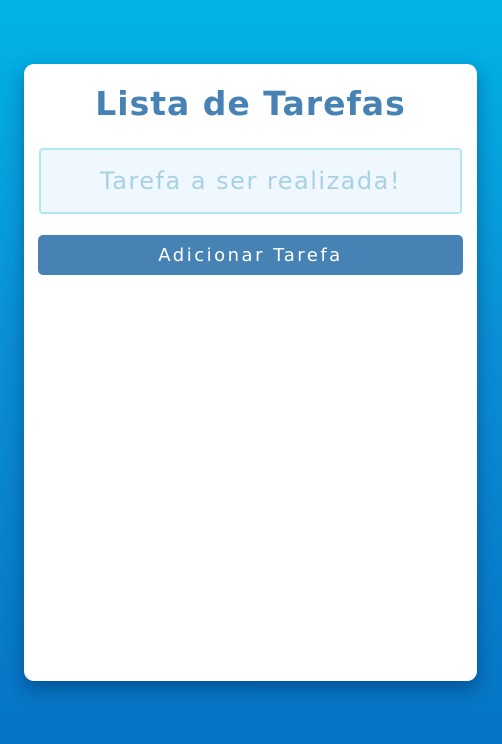  What do you see at coordinates (250, 181) in the screenshot?
I see `task-input` at bounding box center [250, 181].